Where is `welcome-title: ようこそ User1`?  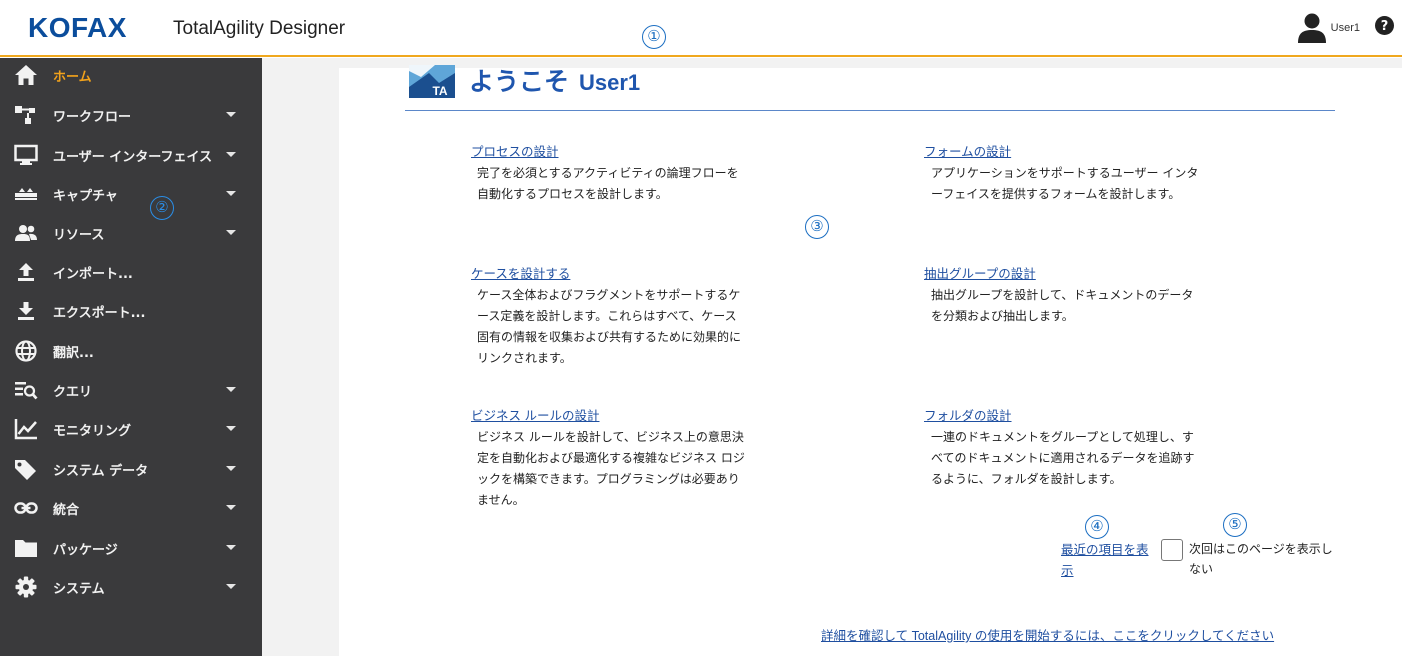 welcome-title: ようこそ User1 is located at coordinates (554, 80).